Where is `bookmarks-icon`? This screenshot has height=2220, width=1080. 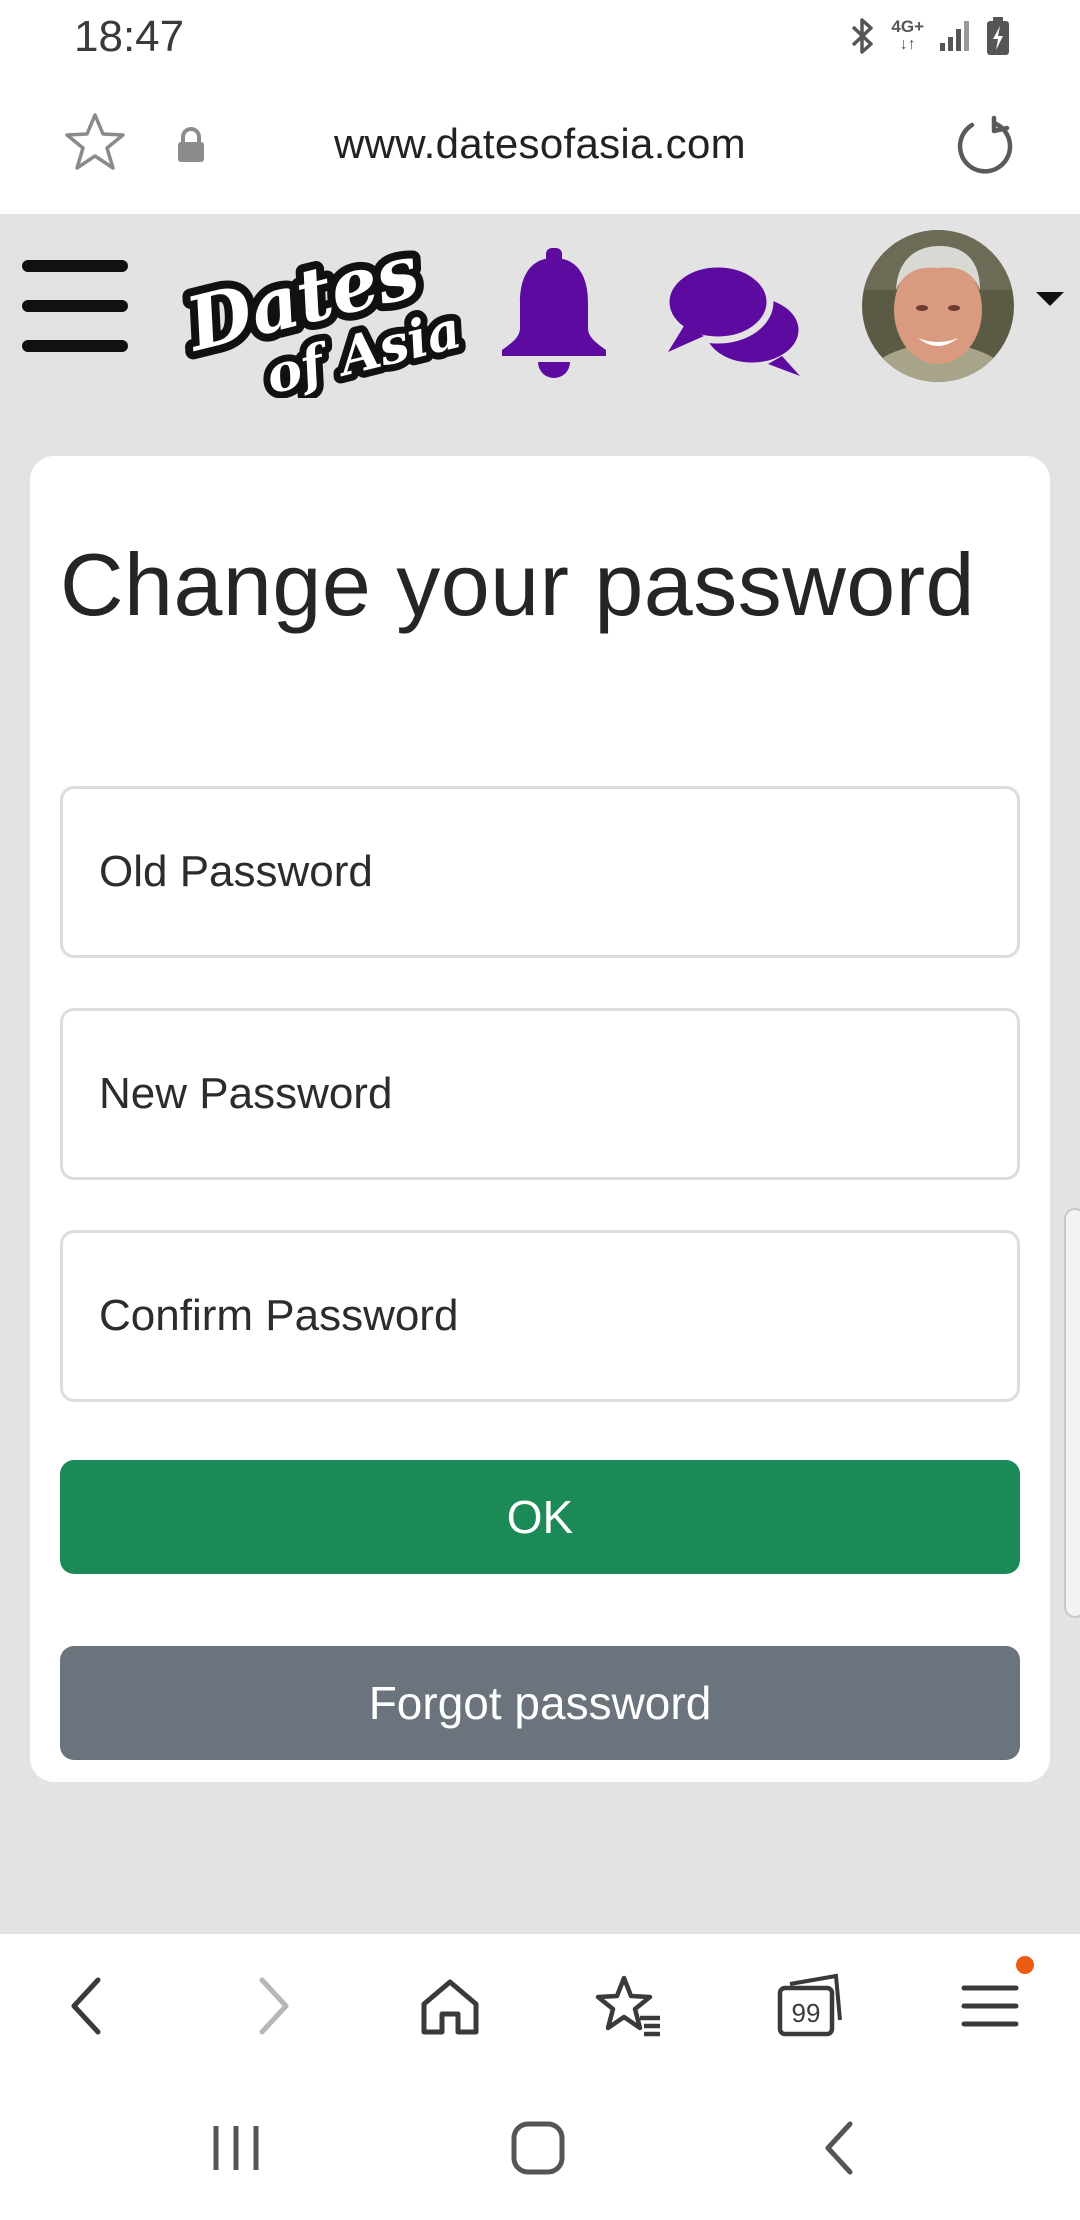 bookmarks-icon is located at coordinates (630, 2006).